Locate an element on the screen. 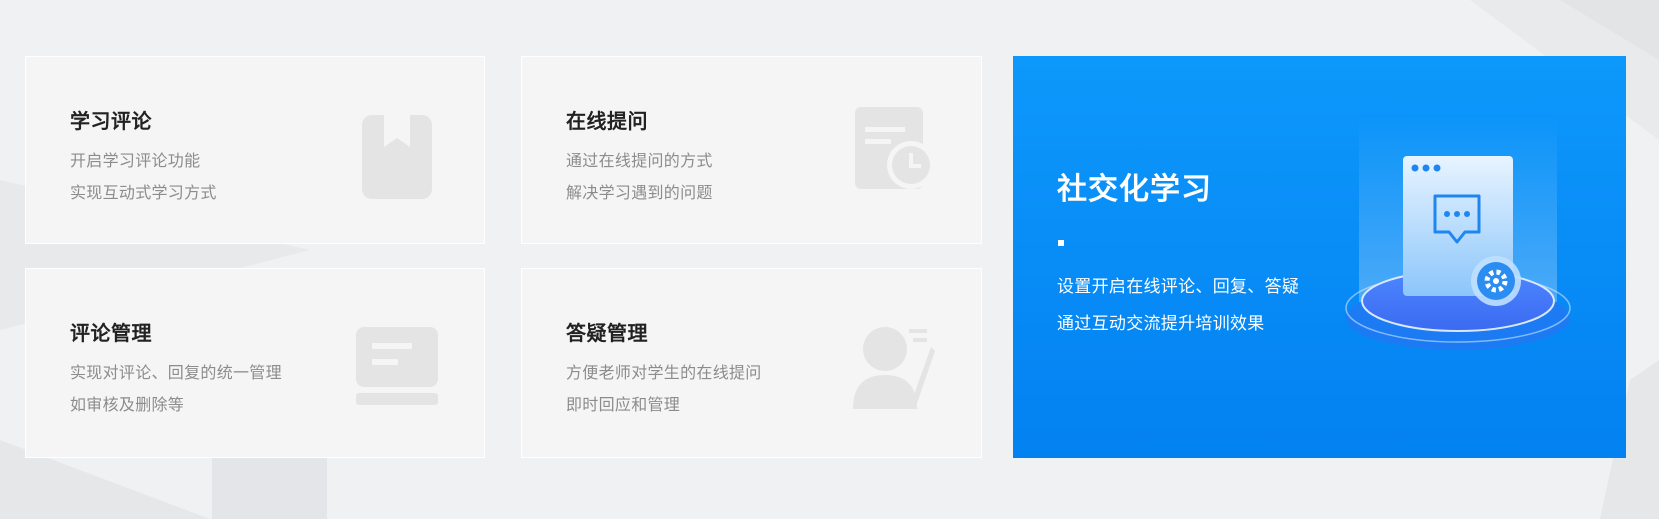  feature-description-line: 通过互动交流提升培训效果 is located at coordinates (1161, 324).